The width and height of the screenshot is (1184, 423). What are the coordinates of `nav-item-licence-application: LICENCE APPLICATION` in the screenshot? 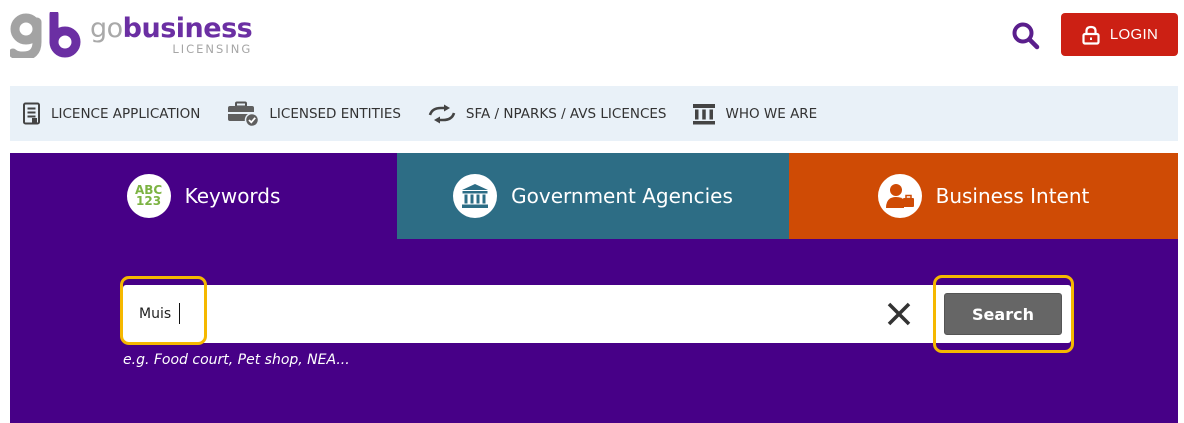 It's located at (111, 114).